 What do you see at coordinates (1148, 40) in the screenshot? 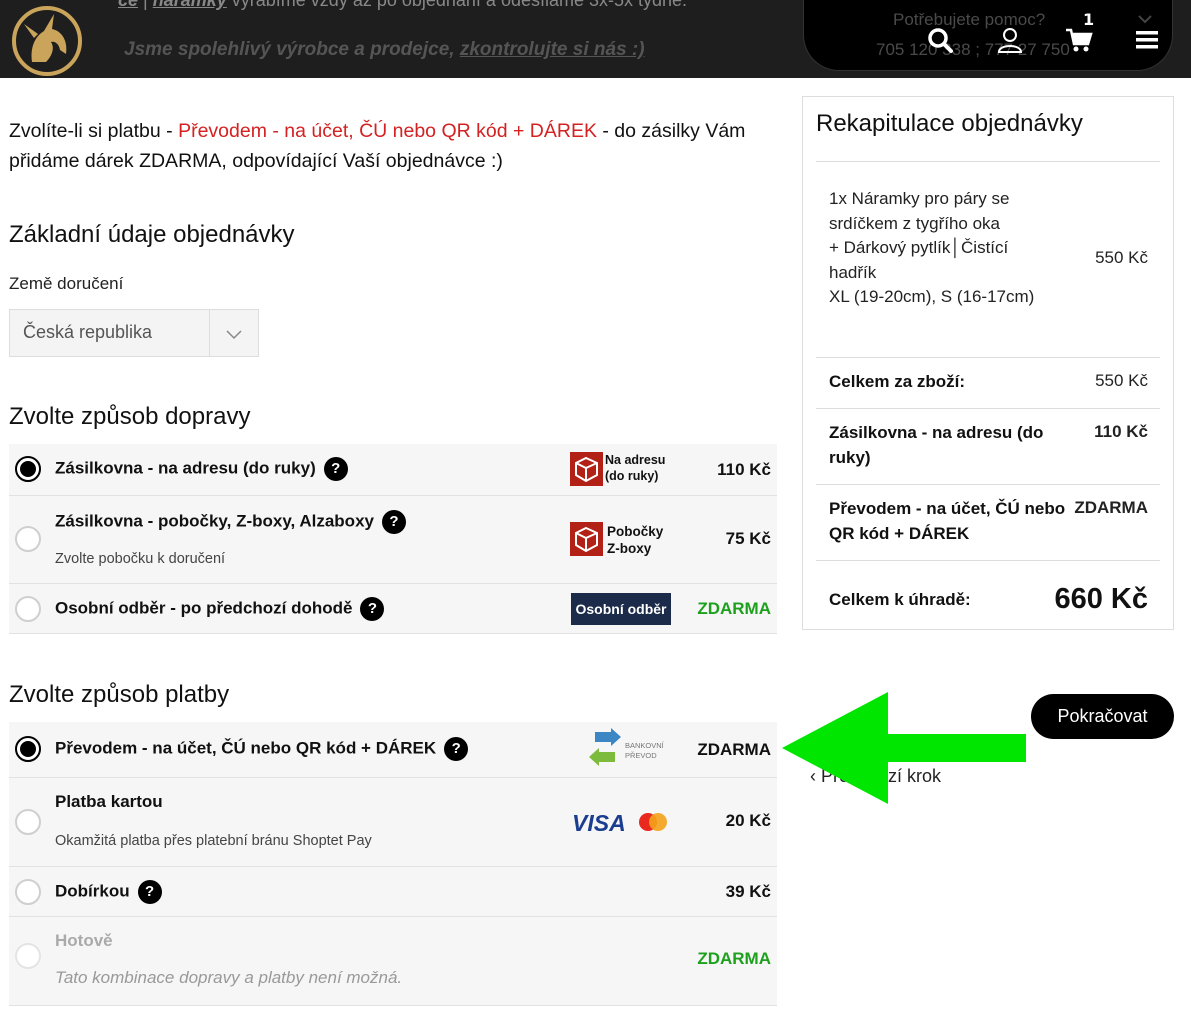
I see `menu-icon` at bounding box center [1148, 40].